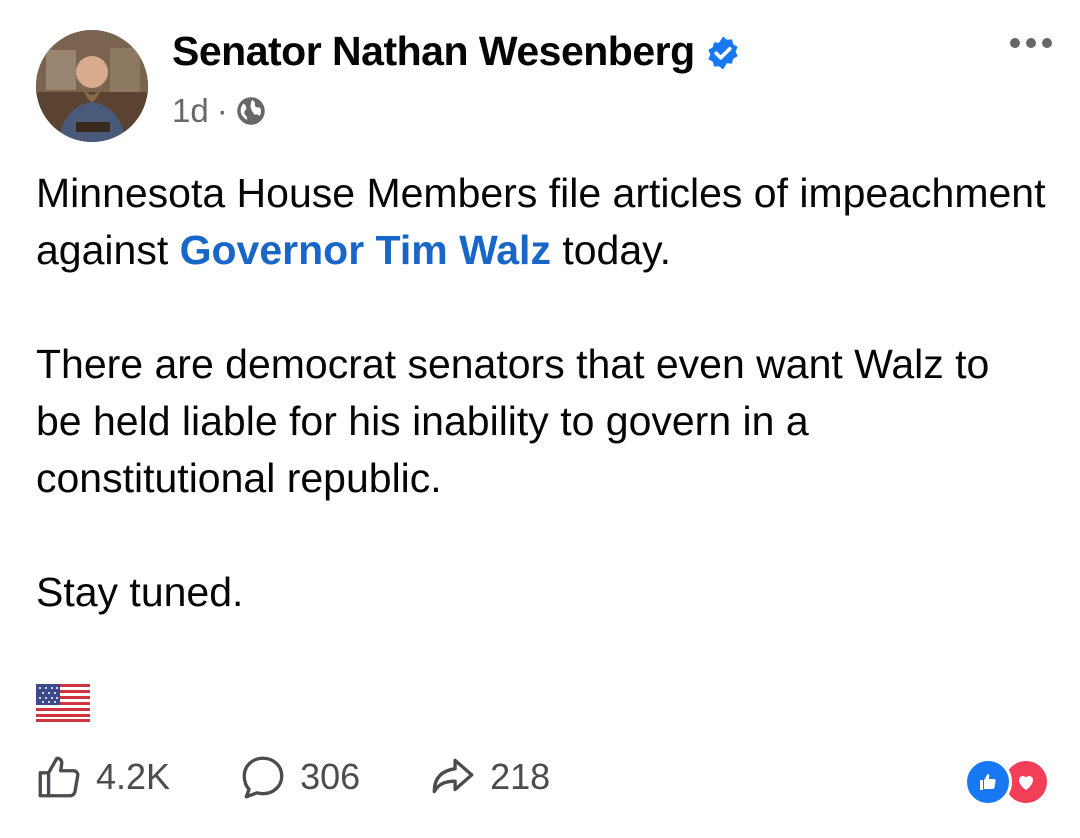  Describe the element at coordinates (365, 250) in the screenshot. I see `mention-link: Governor Tim Walz` at that location.